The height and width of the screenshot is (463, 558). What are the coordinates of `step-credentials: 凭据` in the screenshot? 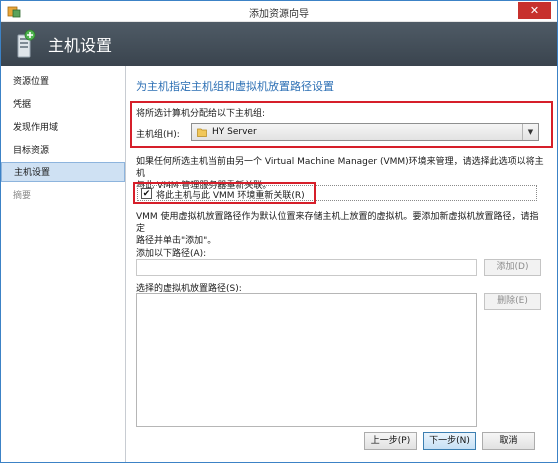 It's located at (63, 105).